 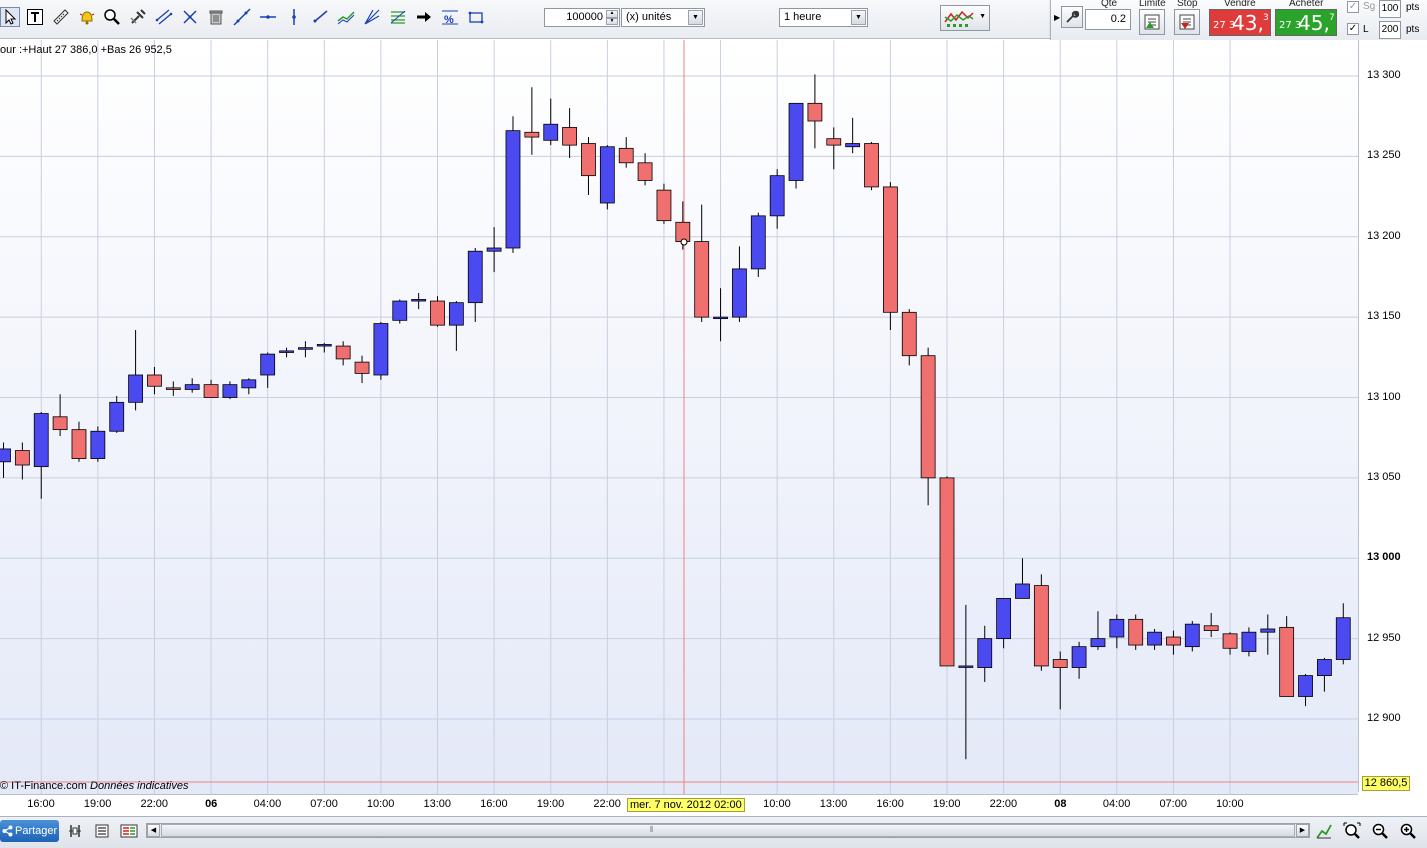 I want to click on list-icon, so click(x=102, y=831).